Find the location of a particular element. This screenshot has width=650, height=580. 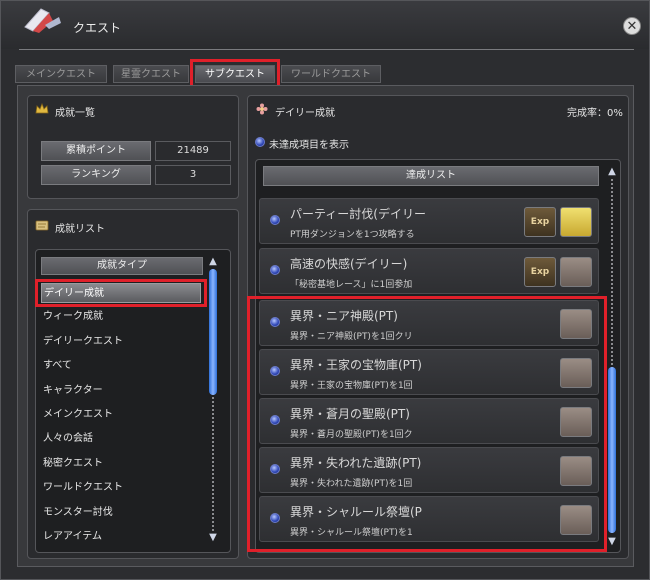

category-secret-quest: 秘密クエスト is located at coordinates (121, 464).